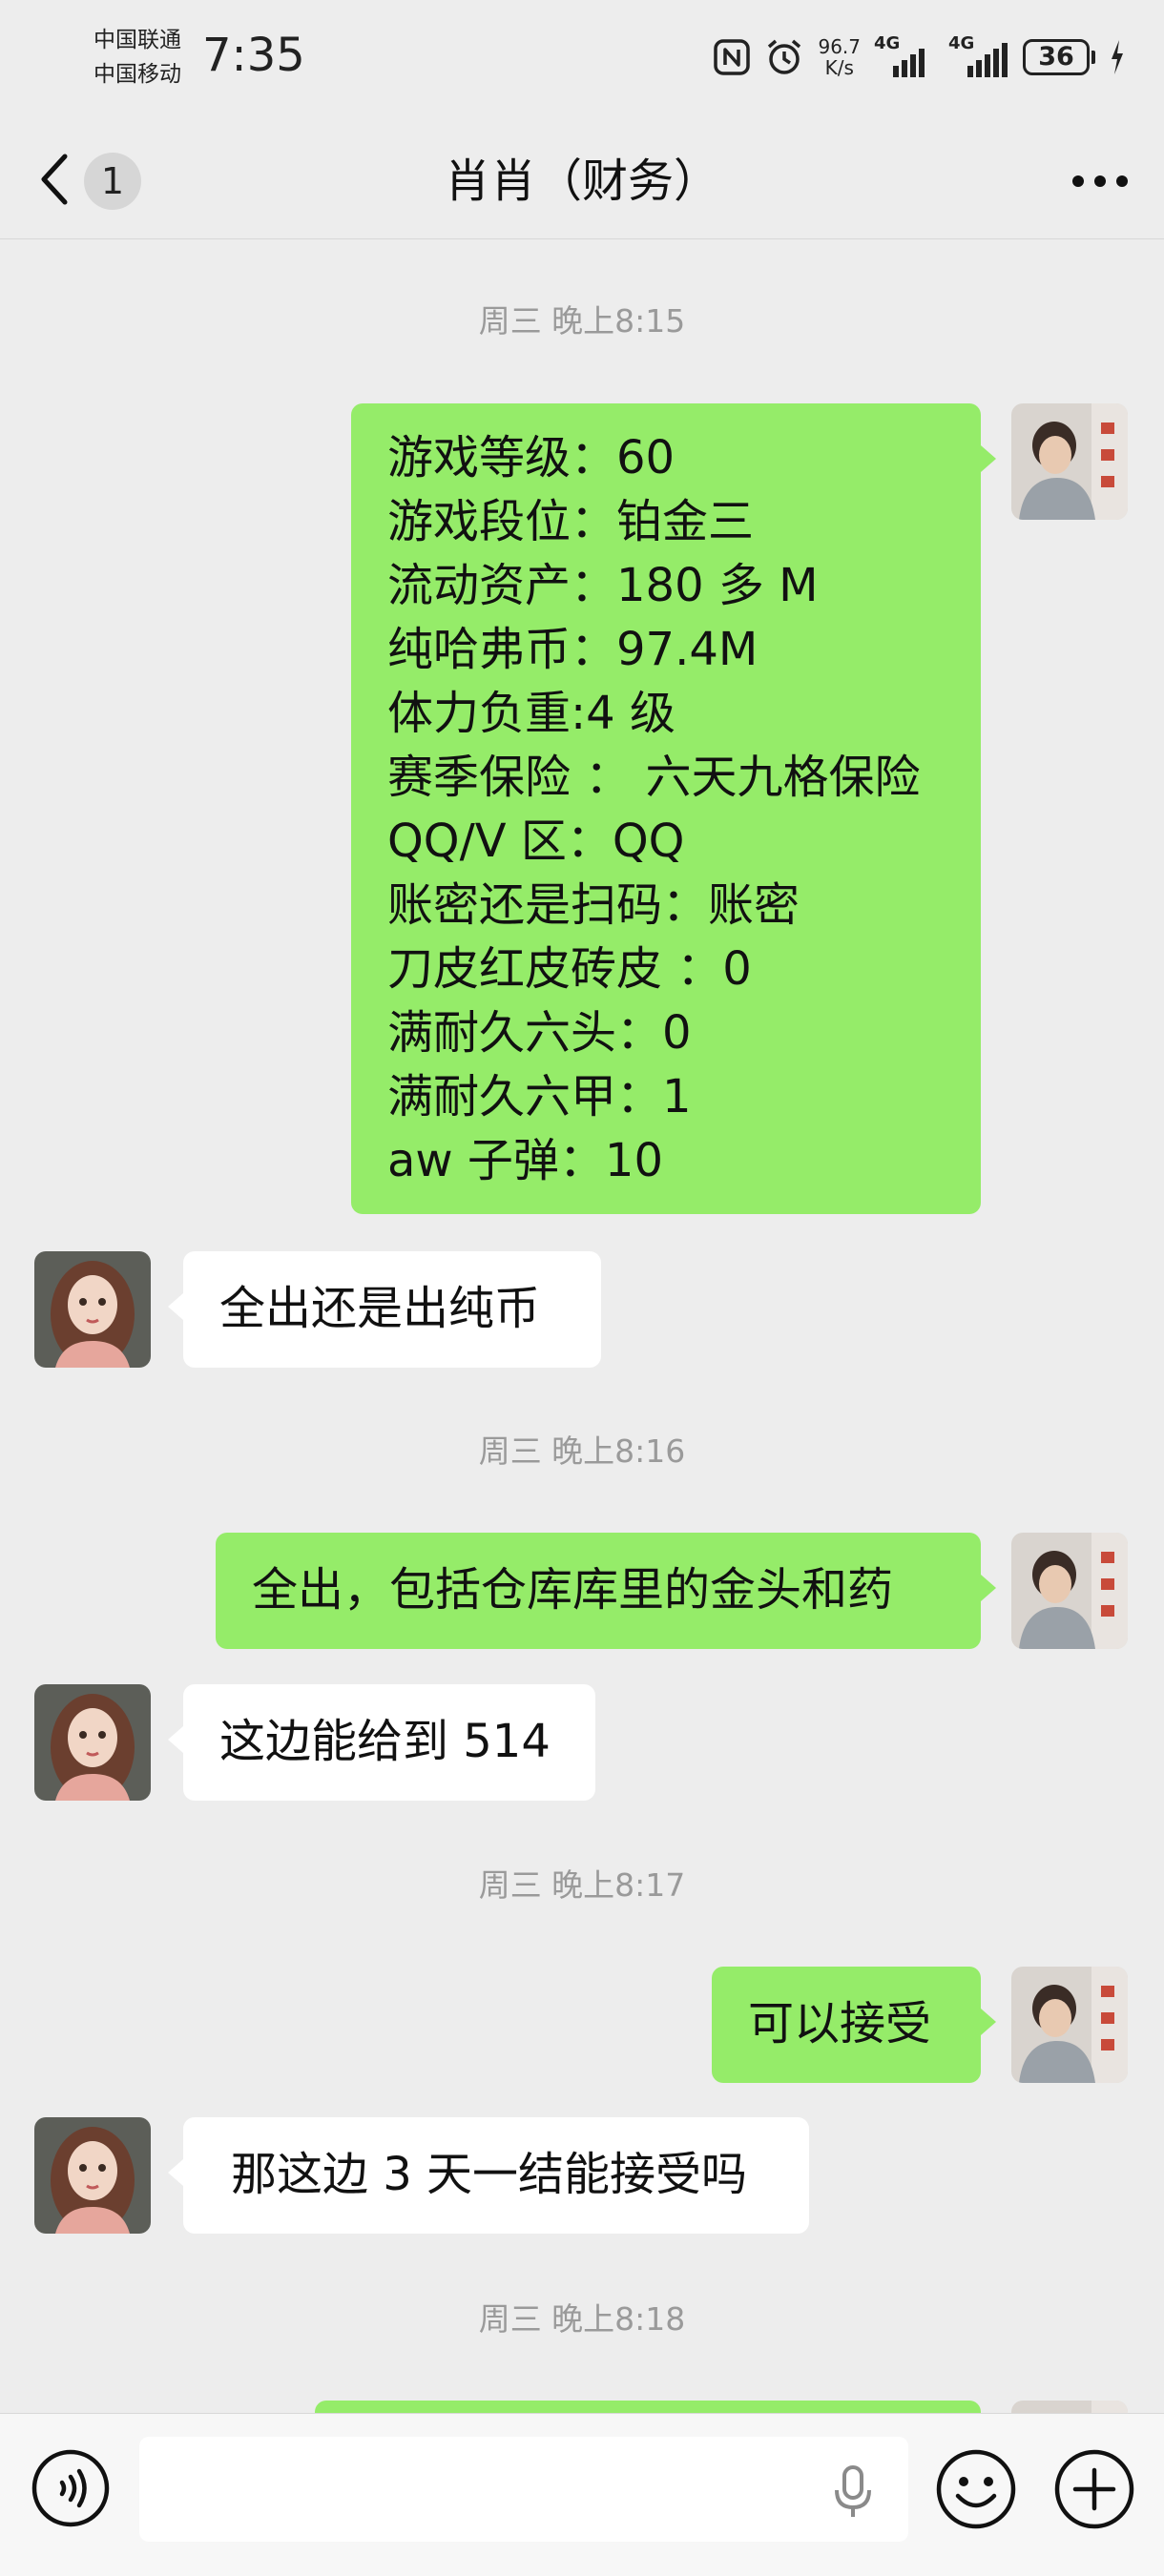  What do you see at coordinates (784, 57) in the screenshot?
I see `alarm-icon` at bounding box center [784, 57].